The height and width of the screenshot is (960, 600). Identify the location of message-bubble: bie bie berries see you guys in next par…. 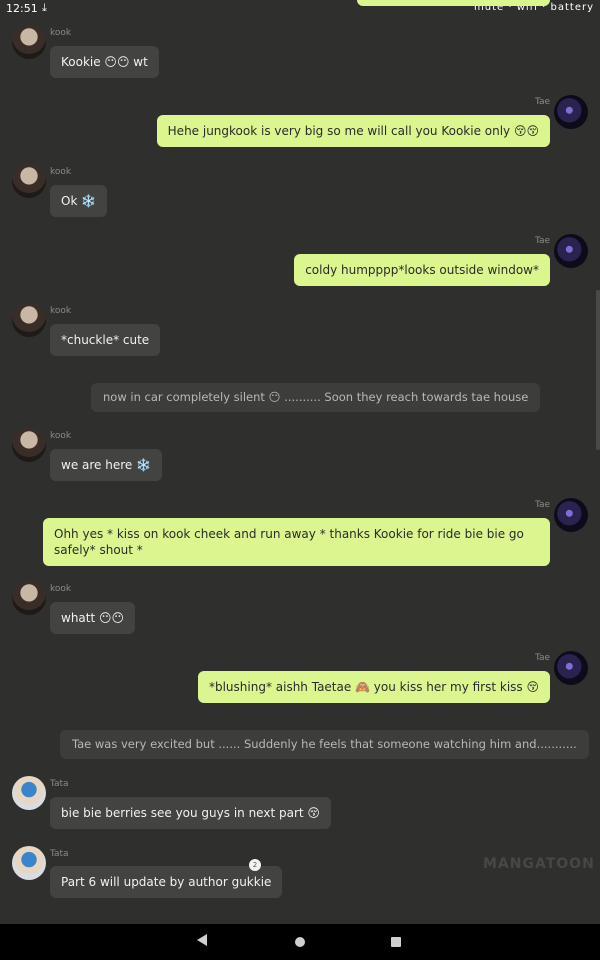
(190, 813).